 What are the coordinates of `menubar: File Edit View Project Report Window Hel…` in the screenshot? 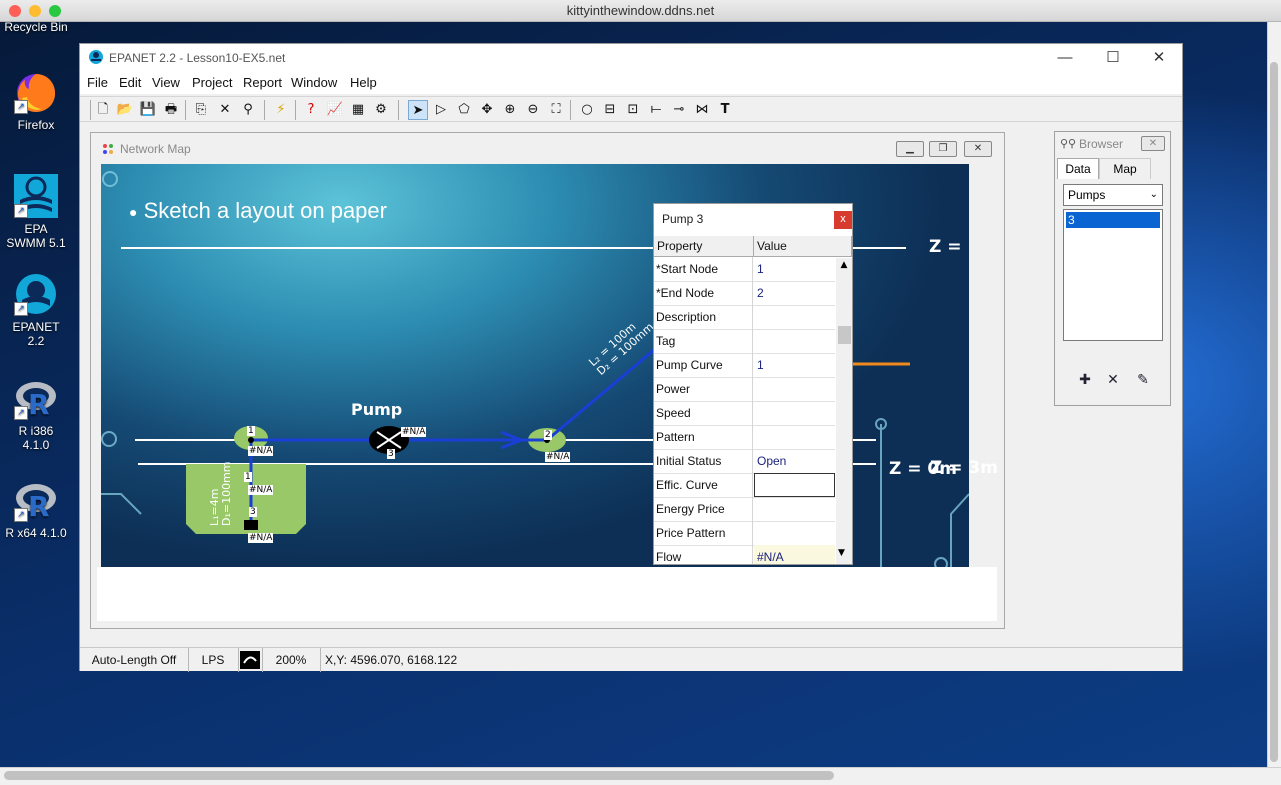 It's located at (631, 83).